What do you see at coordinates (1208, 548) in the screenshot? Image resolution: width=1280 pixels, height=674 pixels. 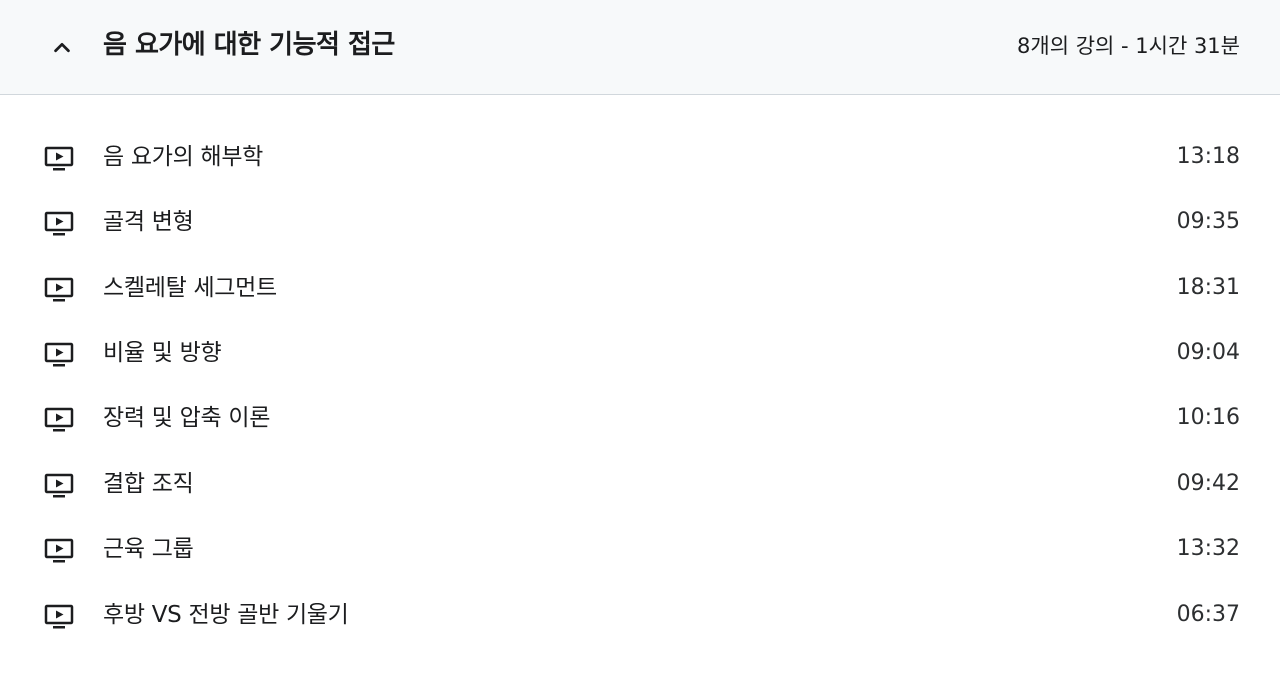 I see `lecture-duration: 13:32` at bounding box center [1208, 548].